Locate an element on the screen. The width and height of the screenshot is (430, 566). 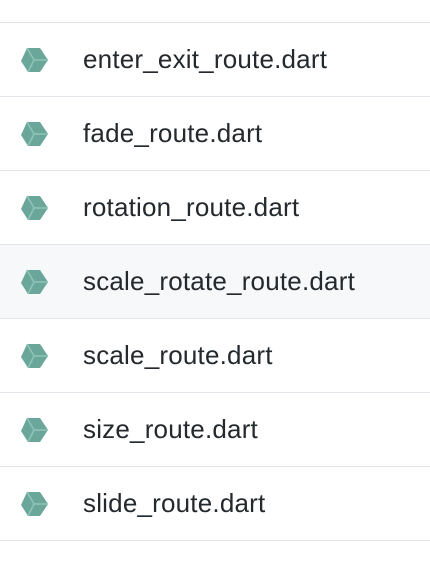
file-row-slide-route: slide_route.dart is located at coordinates (215, 504).